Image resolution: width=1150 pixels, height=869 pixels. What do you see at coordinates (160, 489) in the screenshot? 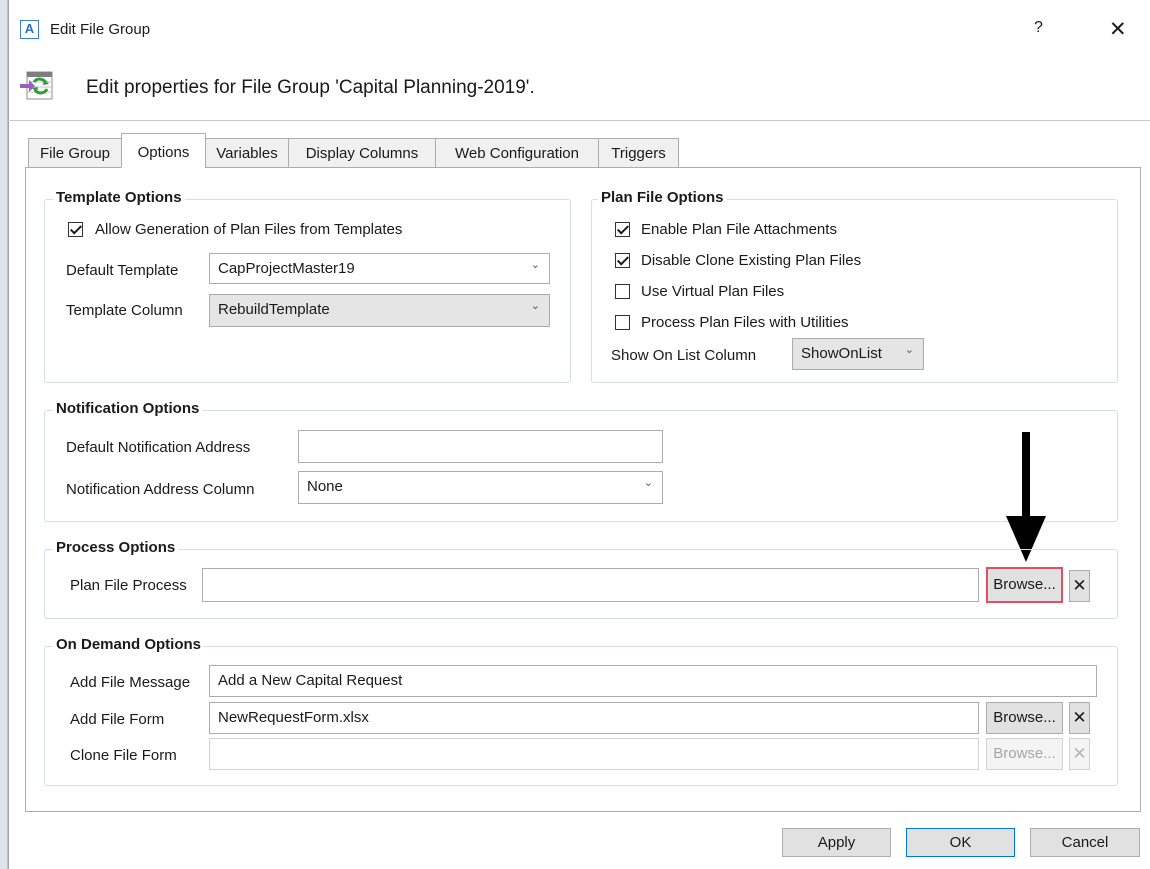
I see `notification-address-column-label: Notification Address Column` at bounding box center [160, 489].